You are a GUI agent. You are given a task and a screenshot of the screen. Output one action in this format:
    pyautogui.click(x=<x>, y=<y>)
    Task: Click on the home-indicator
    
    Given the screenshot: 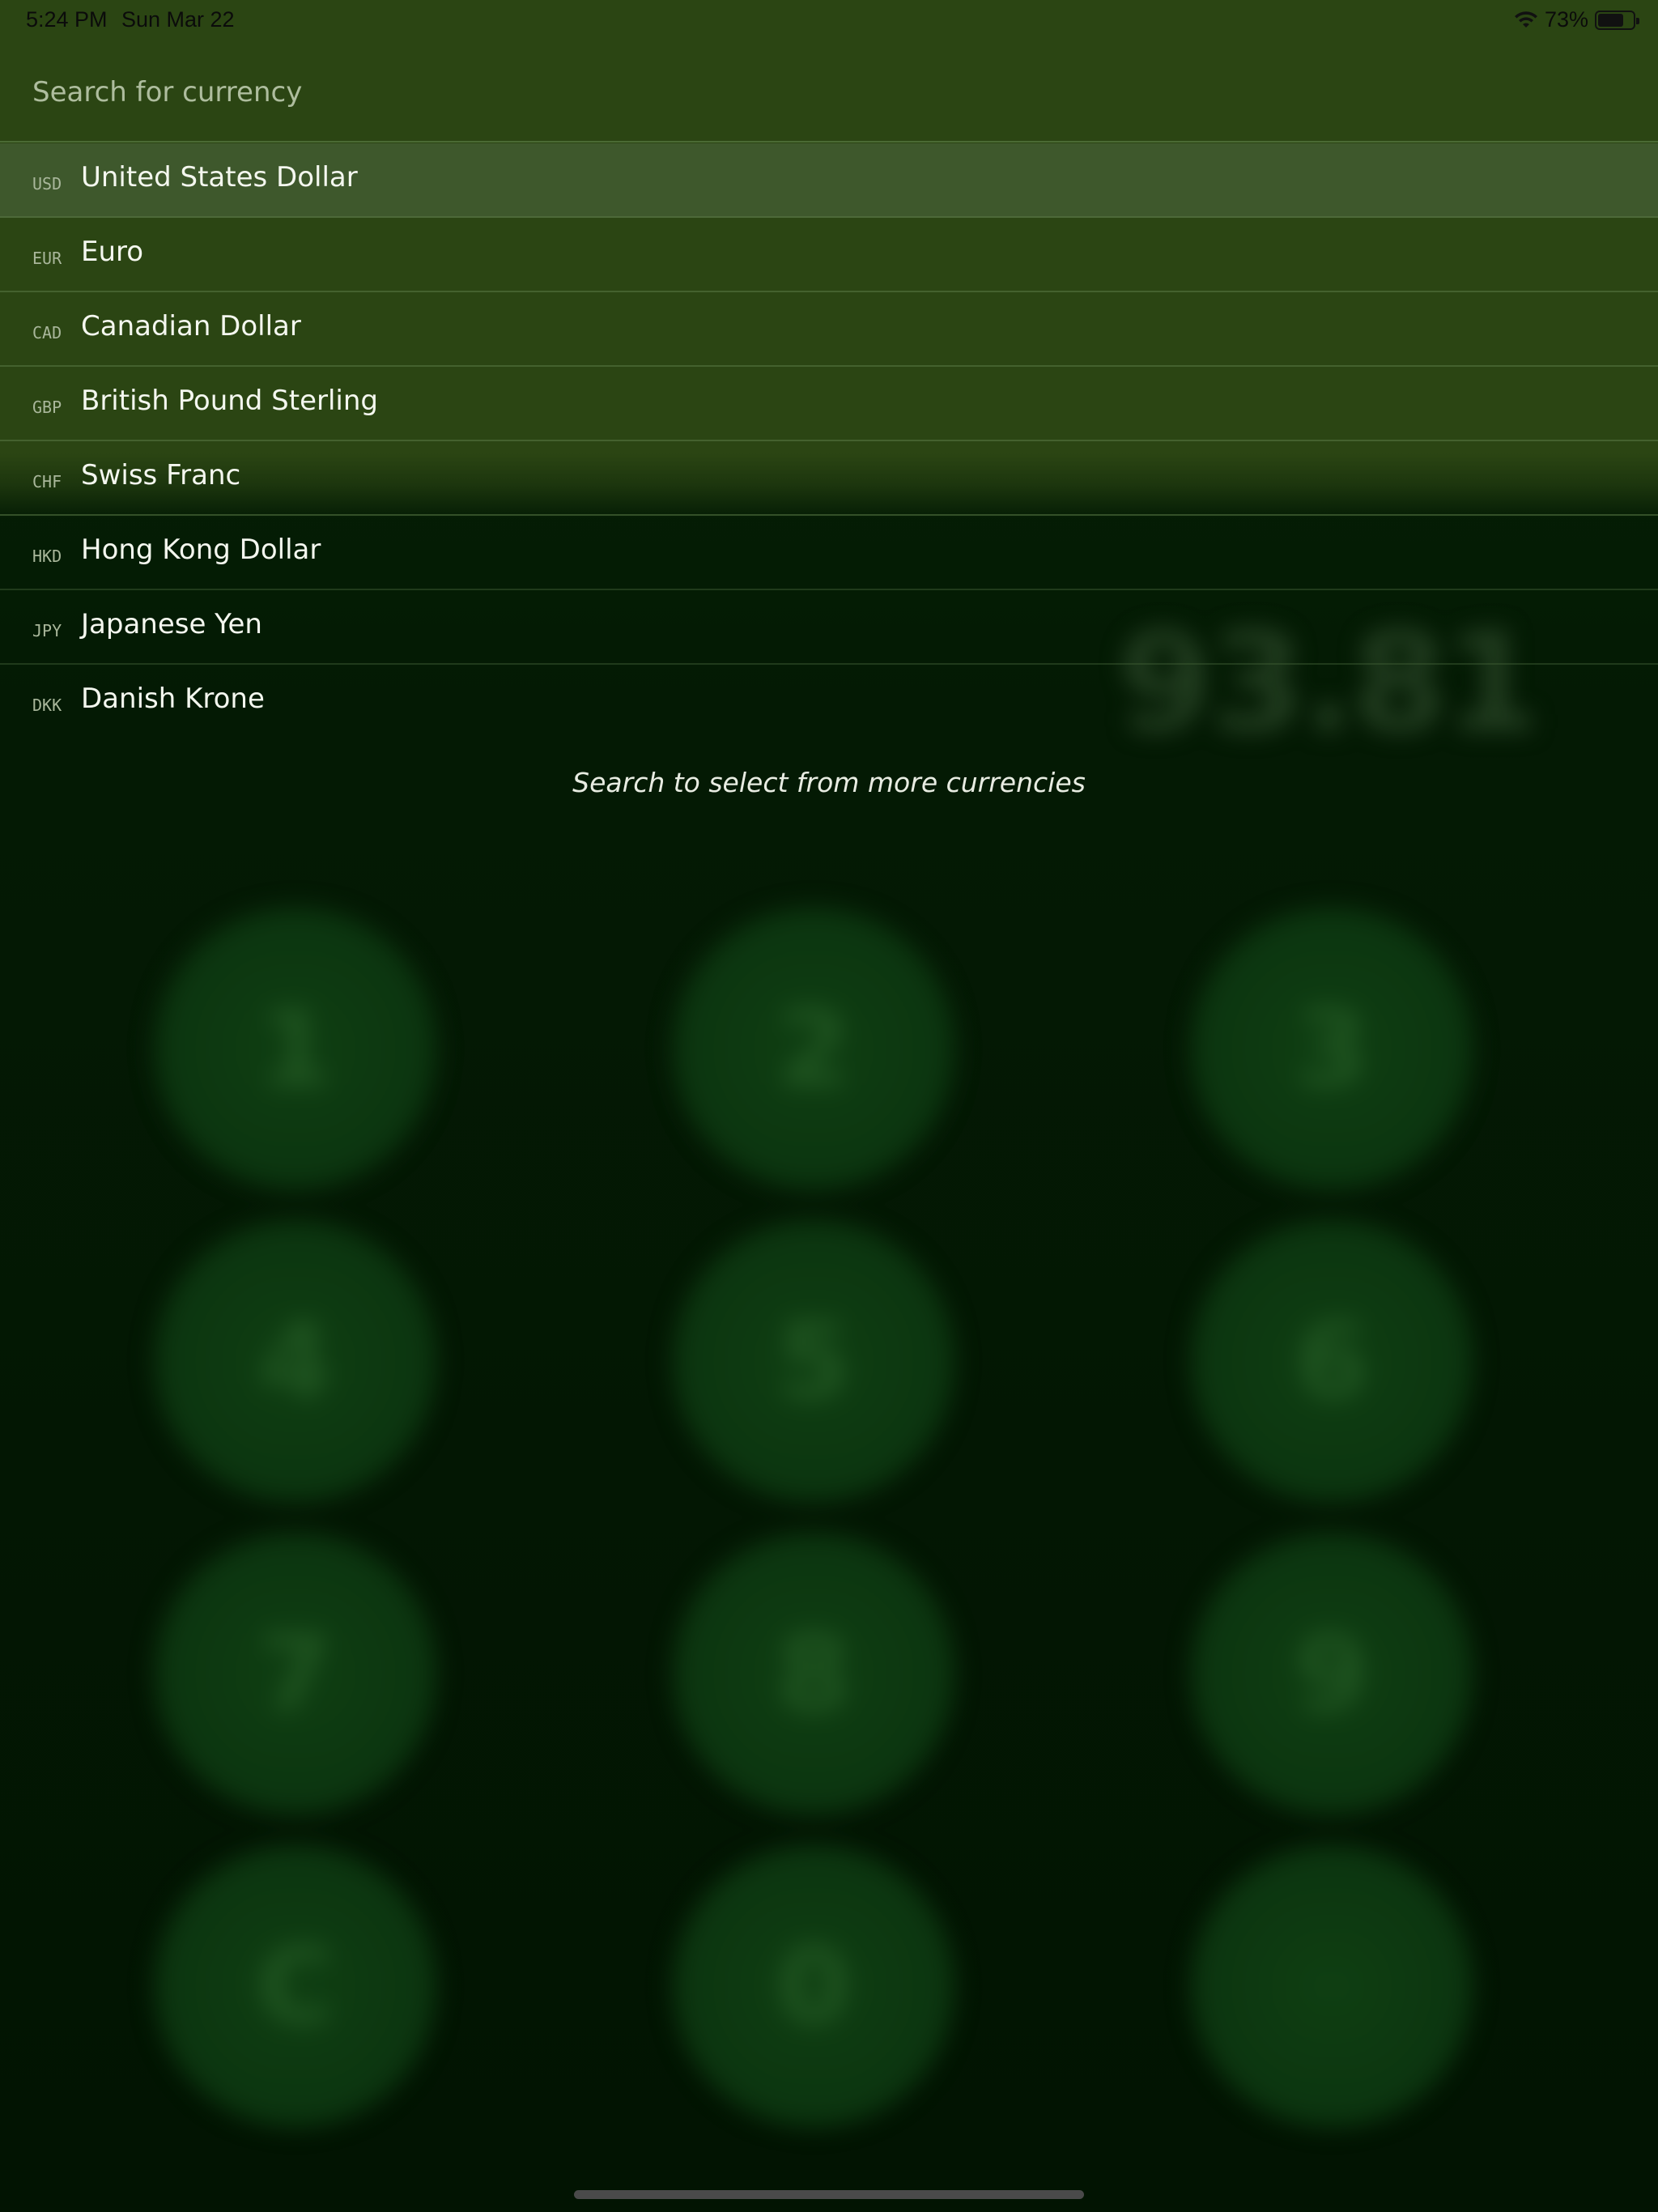 What is the action you would take?
    pyautogui.click(x=829, y=2195)
    